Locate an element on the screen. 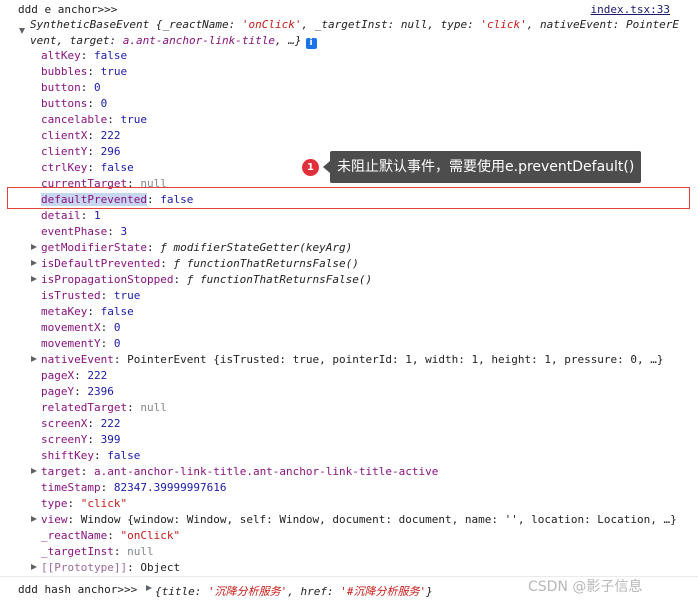 The height and width of the screenshot is (604, 698). info-icon: i is located at coordinates (311, 43).